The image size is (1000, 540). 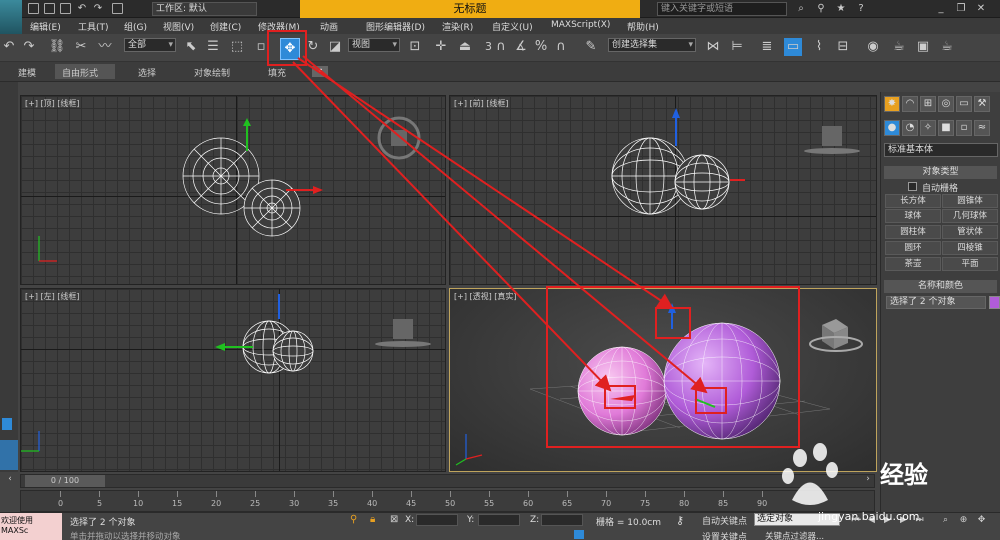 I want to click on modify-tab-icon: ◠, so click(x=910, y=104).